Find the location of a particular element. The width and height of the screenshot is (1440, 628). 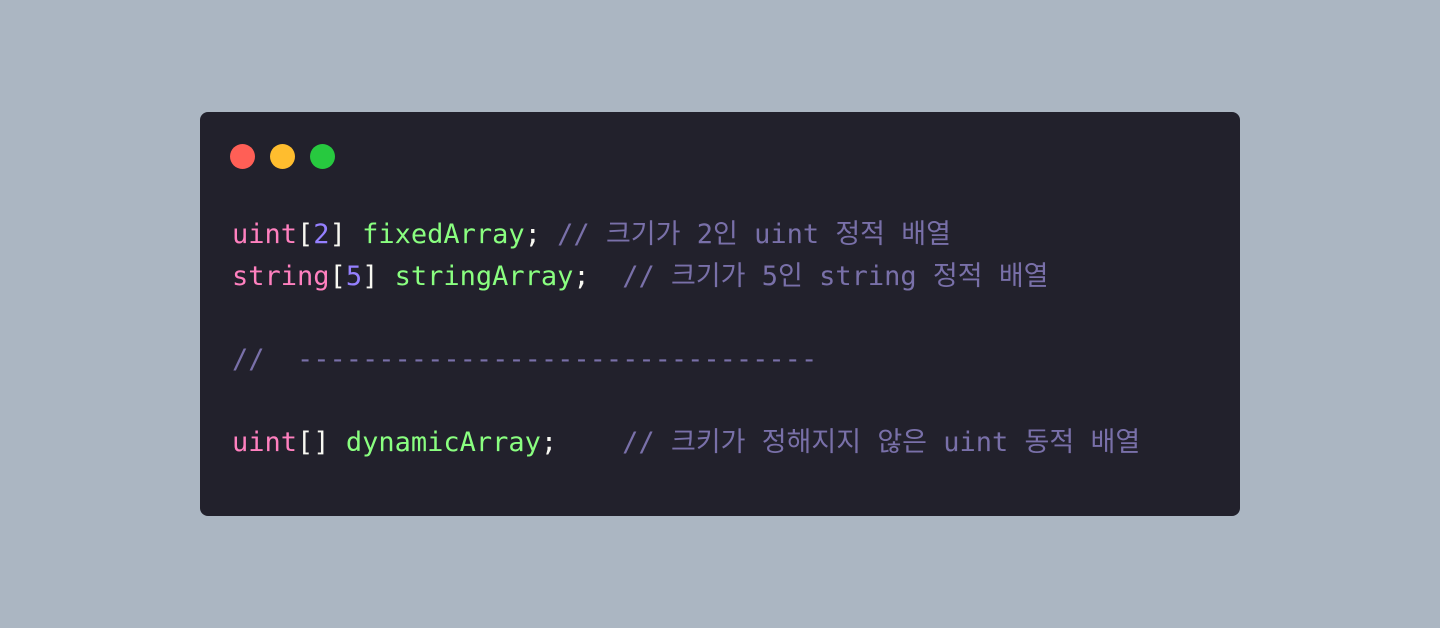

code-comment: // 크기가 2인 uint 정적 배열 is located at coordinates (754, 234).